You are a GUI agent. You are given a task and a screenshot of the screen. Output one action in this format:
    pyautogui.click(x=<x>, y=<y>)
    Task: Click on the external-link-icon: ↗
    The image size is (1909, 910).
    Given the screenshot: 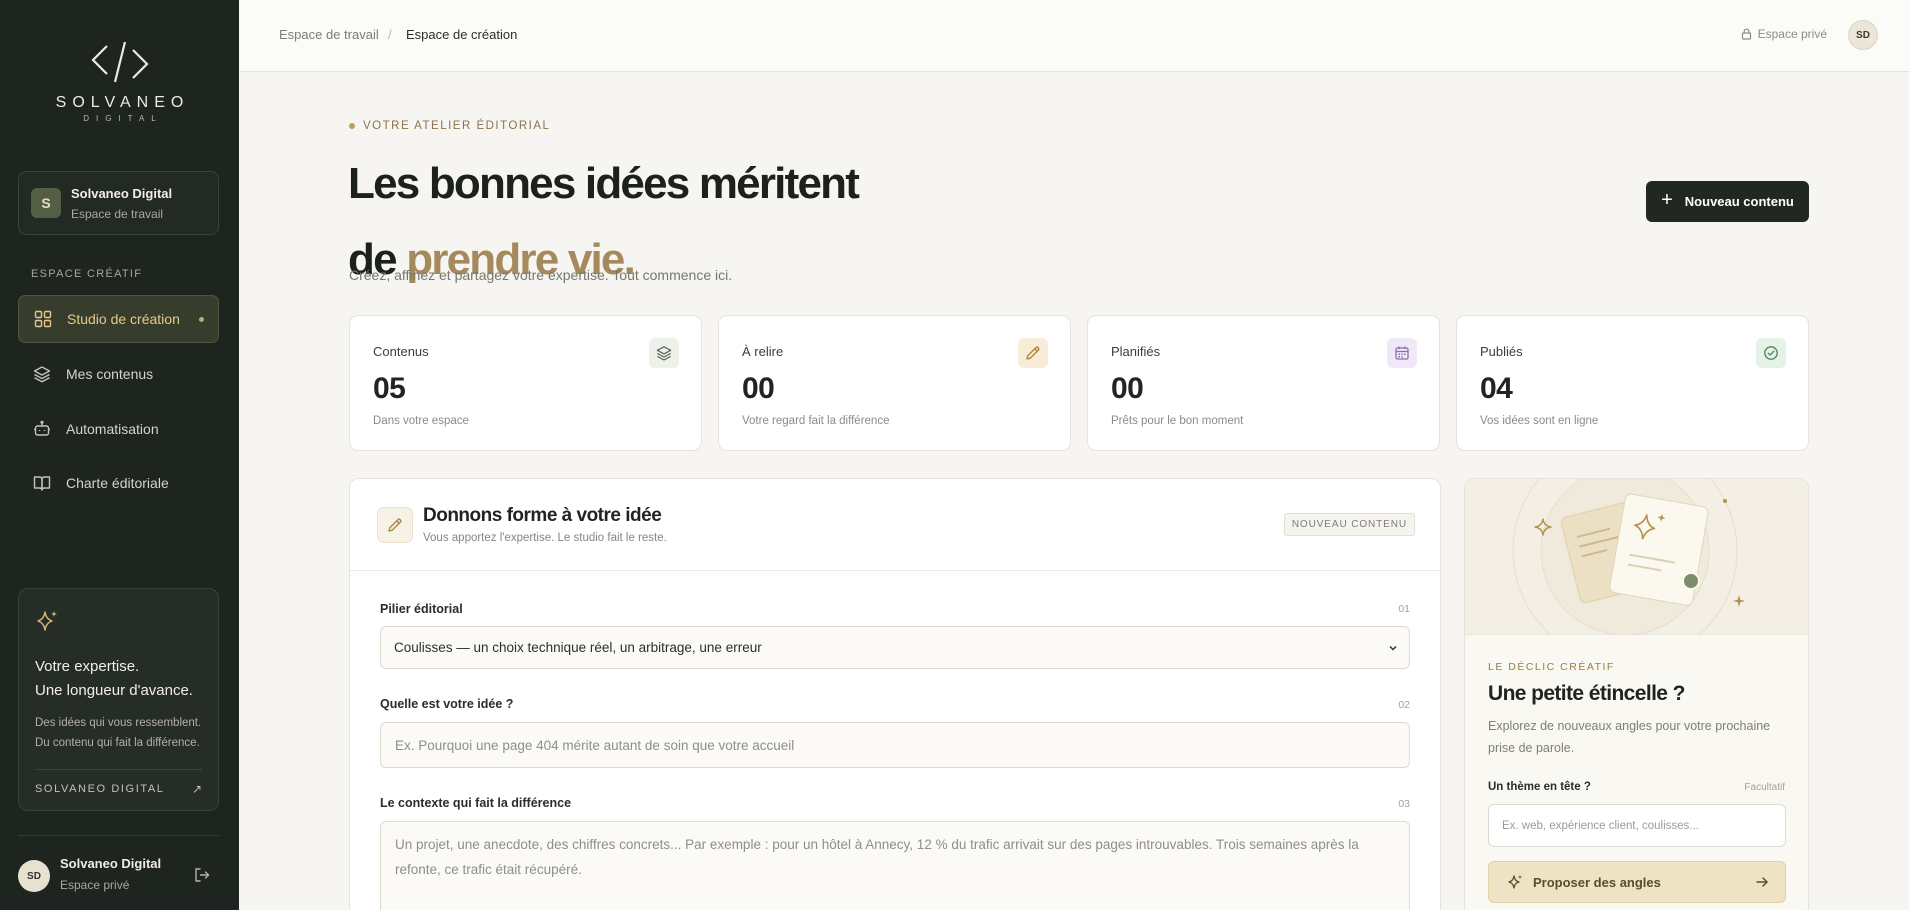 What is the action you would take?
    pyautogui.click(x=197, y=789)
    